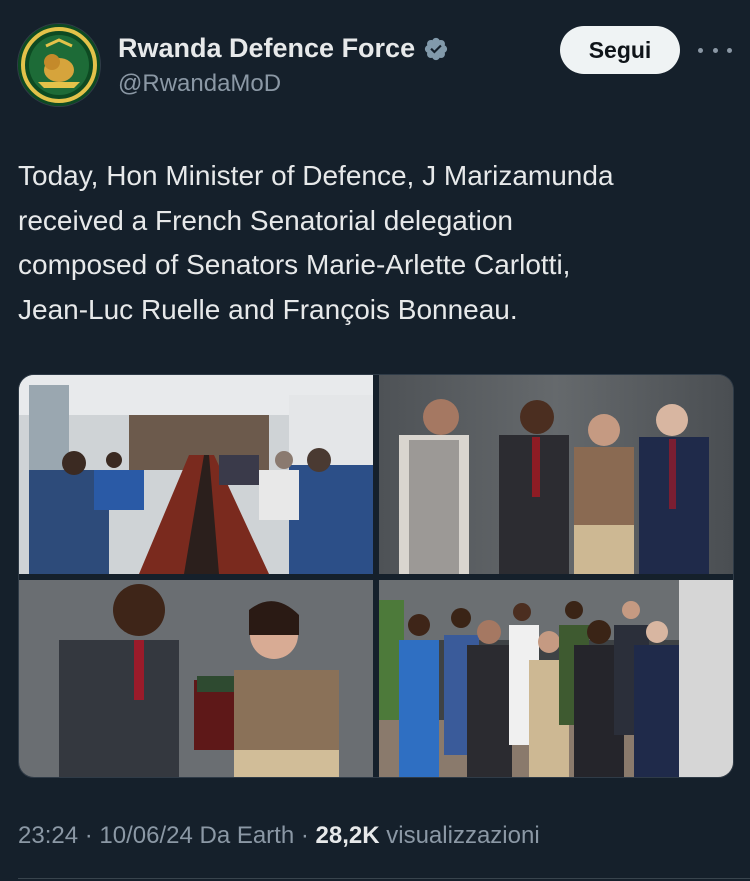 The width and height of the screenshot is (750, 881). Describe the element at coordinates (347, 835) in the screenshot. I see `views-count: 28,2K` at that location.